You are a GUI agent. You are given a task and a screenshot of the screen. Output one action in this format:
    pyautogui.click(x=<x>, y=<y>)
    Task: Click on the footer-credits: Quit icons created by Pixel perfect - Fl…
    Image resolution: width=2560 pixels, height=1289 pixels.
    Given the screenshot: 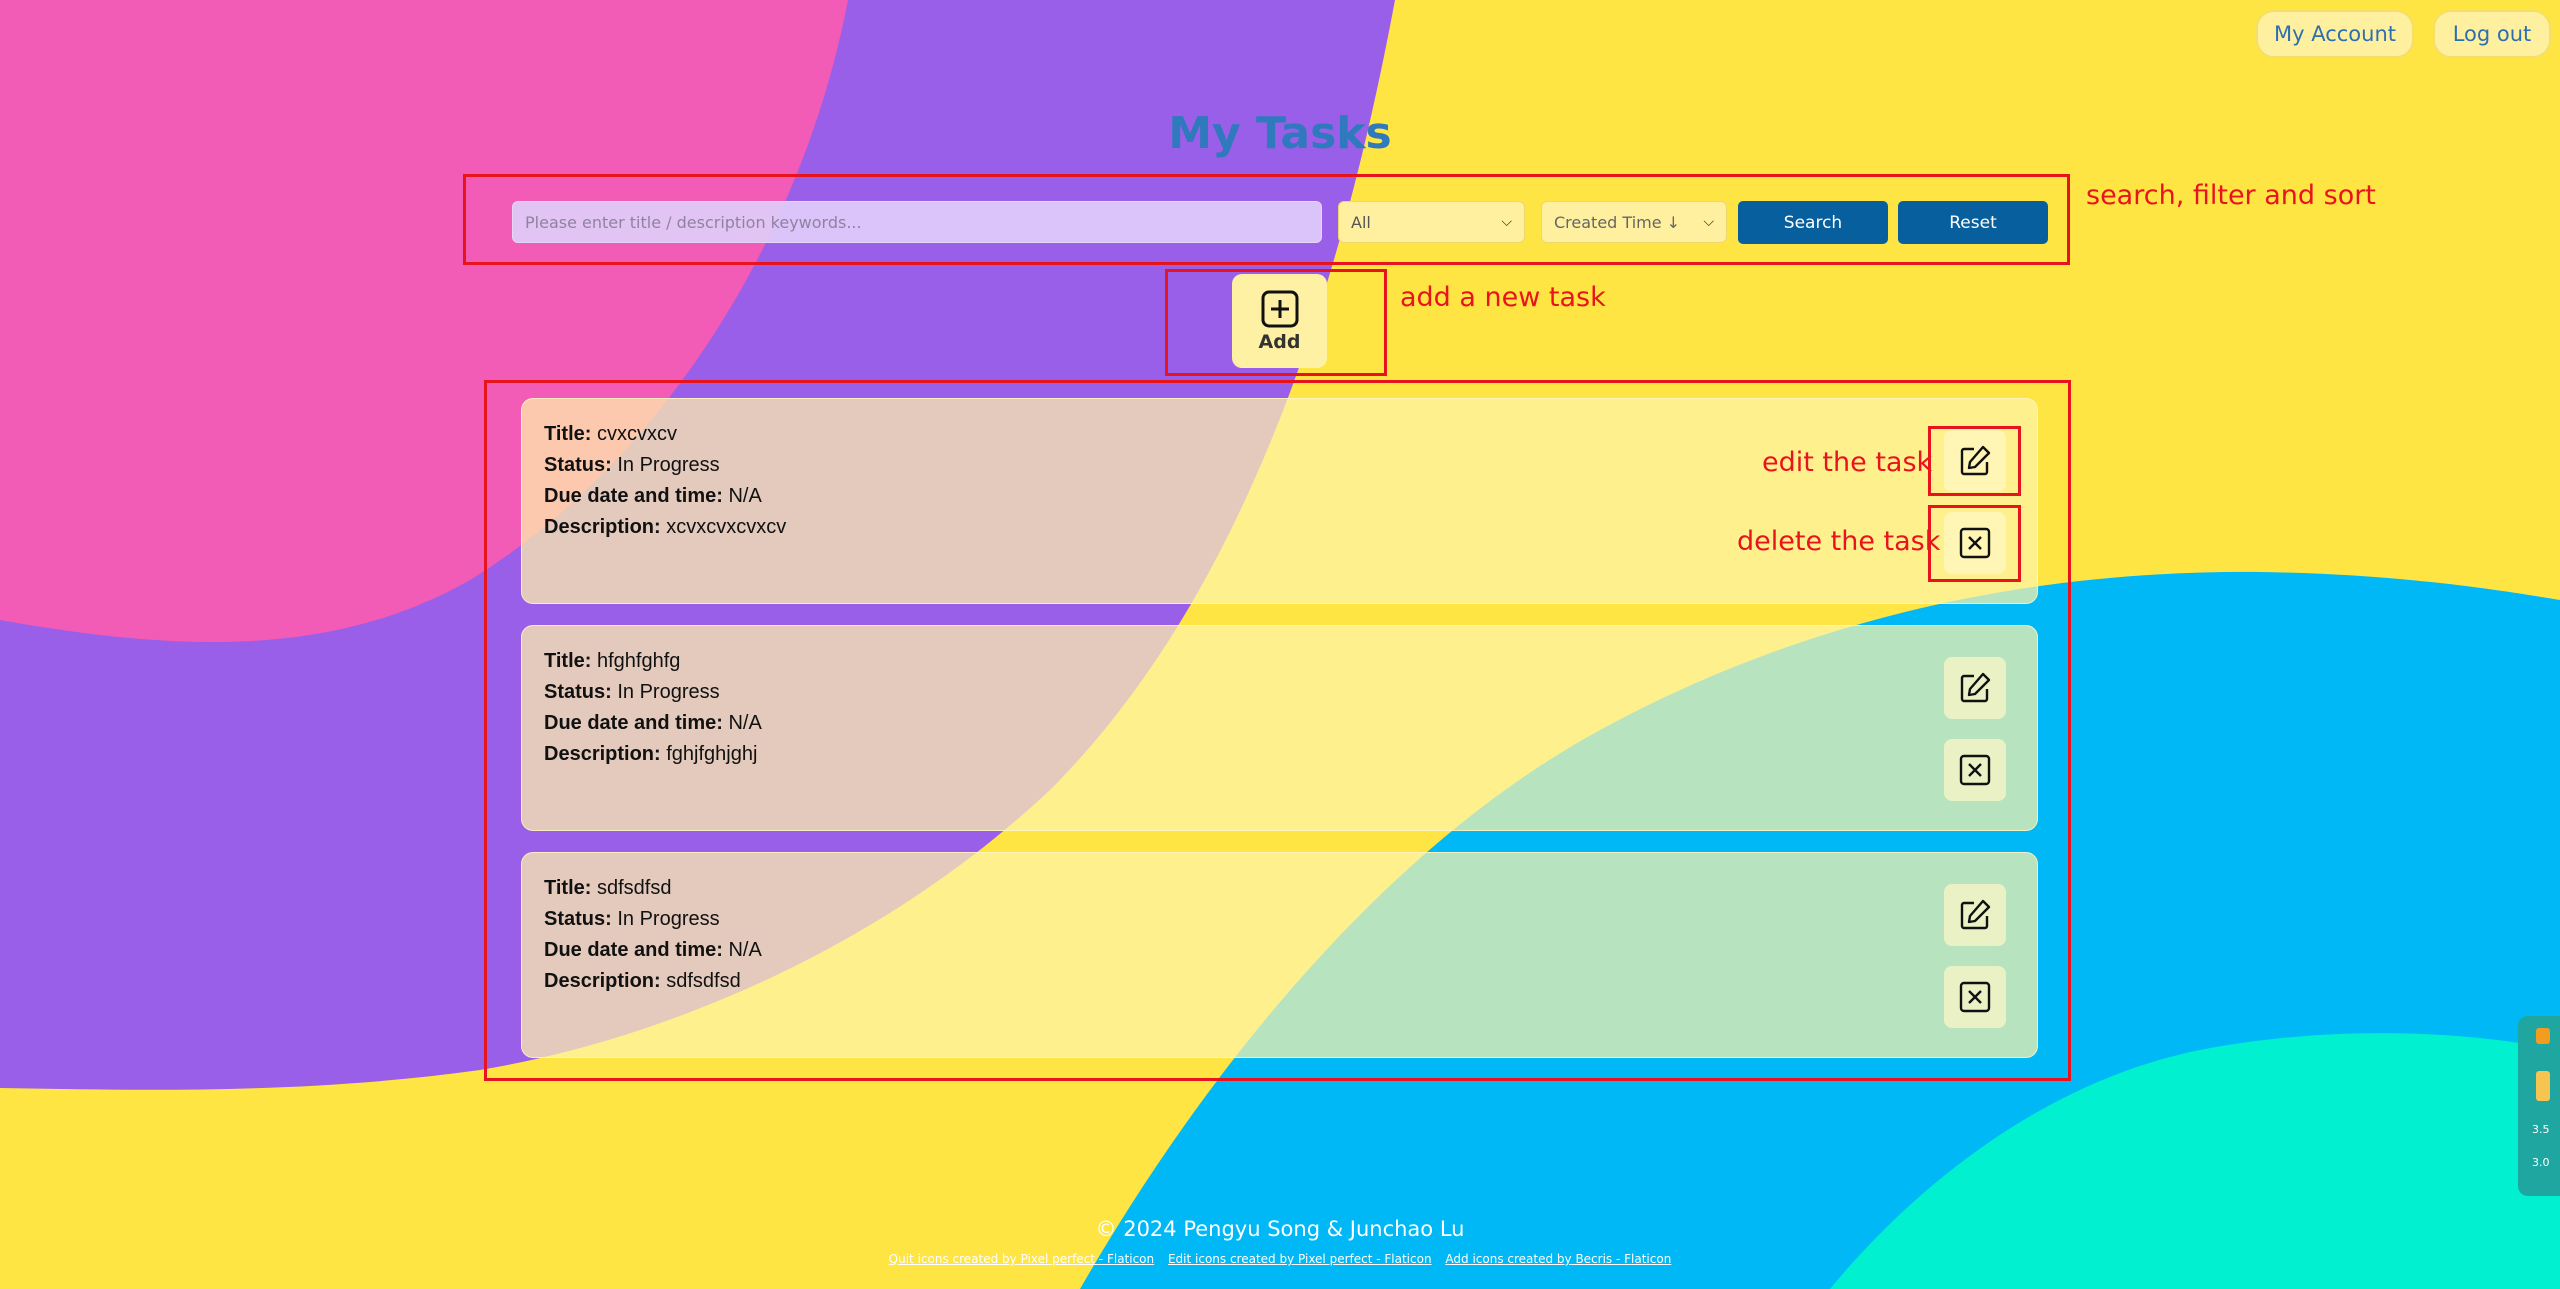 What is the action you would take?
    pyautogui.click(x=1280, y=1259)
    